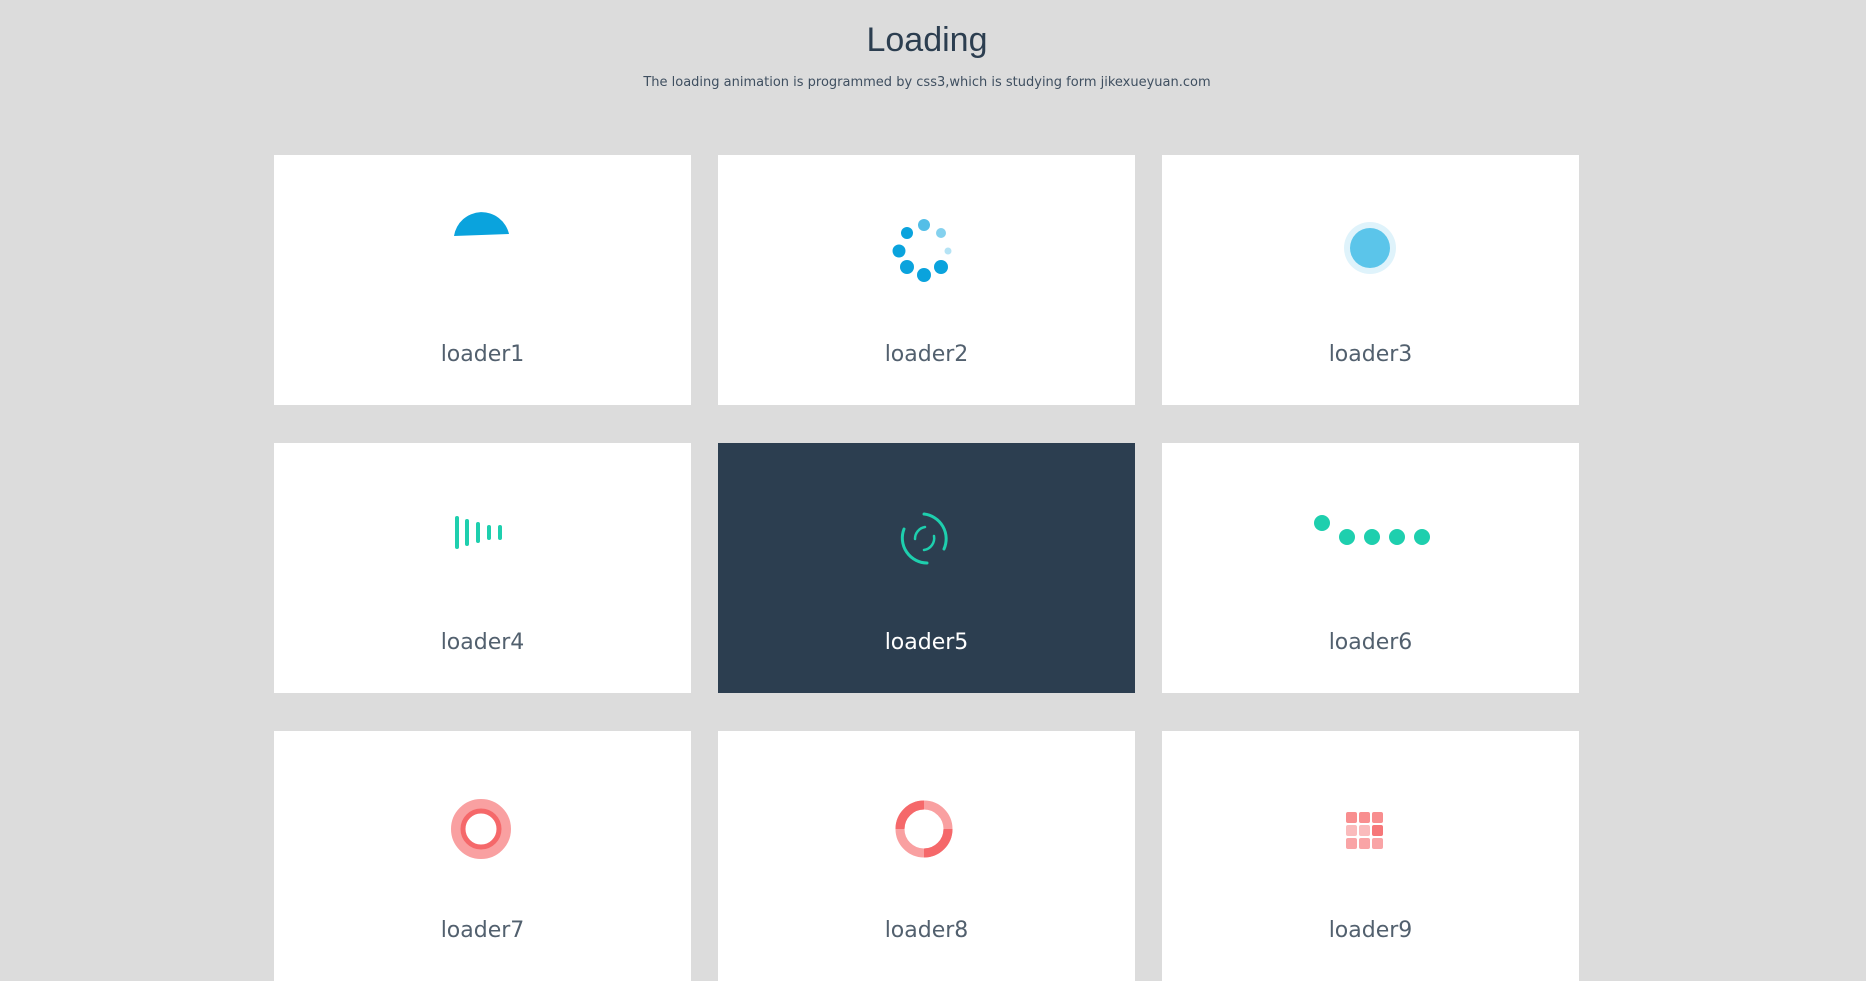  What do you see at coordinates (924, 538) in the screenshot?
I see `arc-rings-spinner-icon` at bounding box center [924, 538].